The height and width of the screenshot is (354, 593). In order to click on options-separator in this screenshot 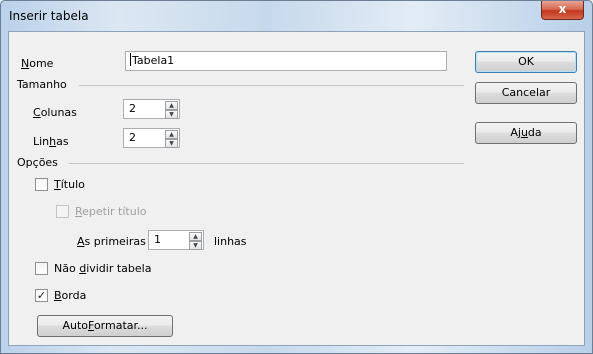, I will do `click(266, 163)`.